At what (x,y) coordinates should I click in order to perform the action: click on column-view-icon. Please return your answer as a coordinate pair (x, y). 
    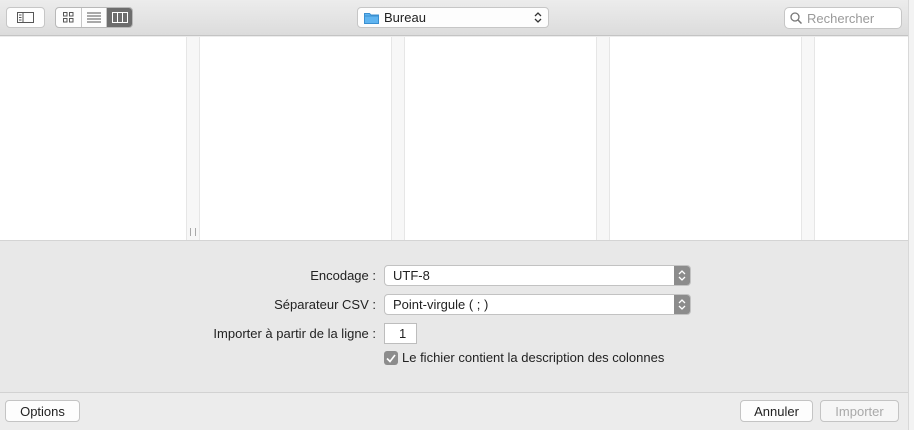
    Looking at the image, I should click on (119, 17).